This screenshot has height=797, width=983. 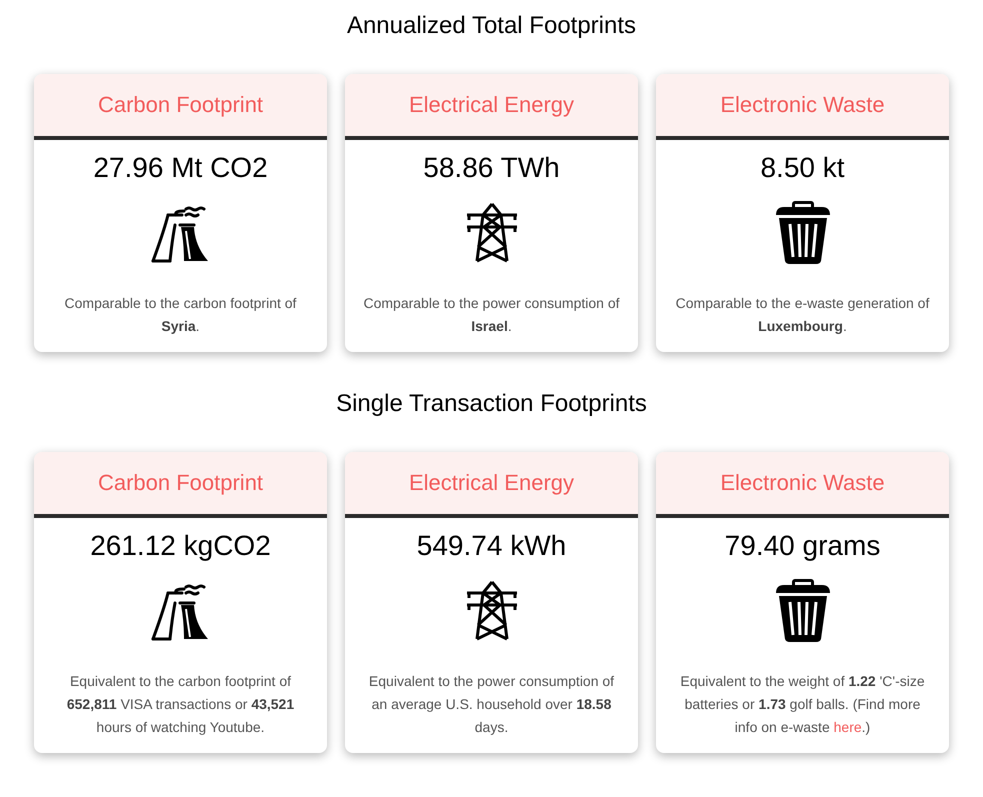 I want to click on metric-value: 58.86 TWh, so click(x=491, y=168).